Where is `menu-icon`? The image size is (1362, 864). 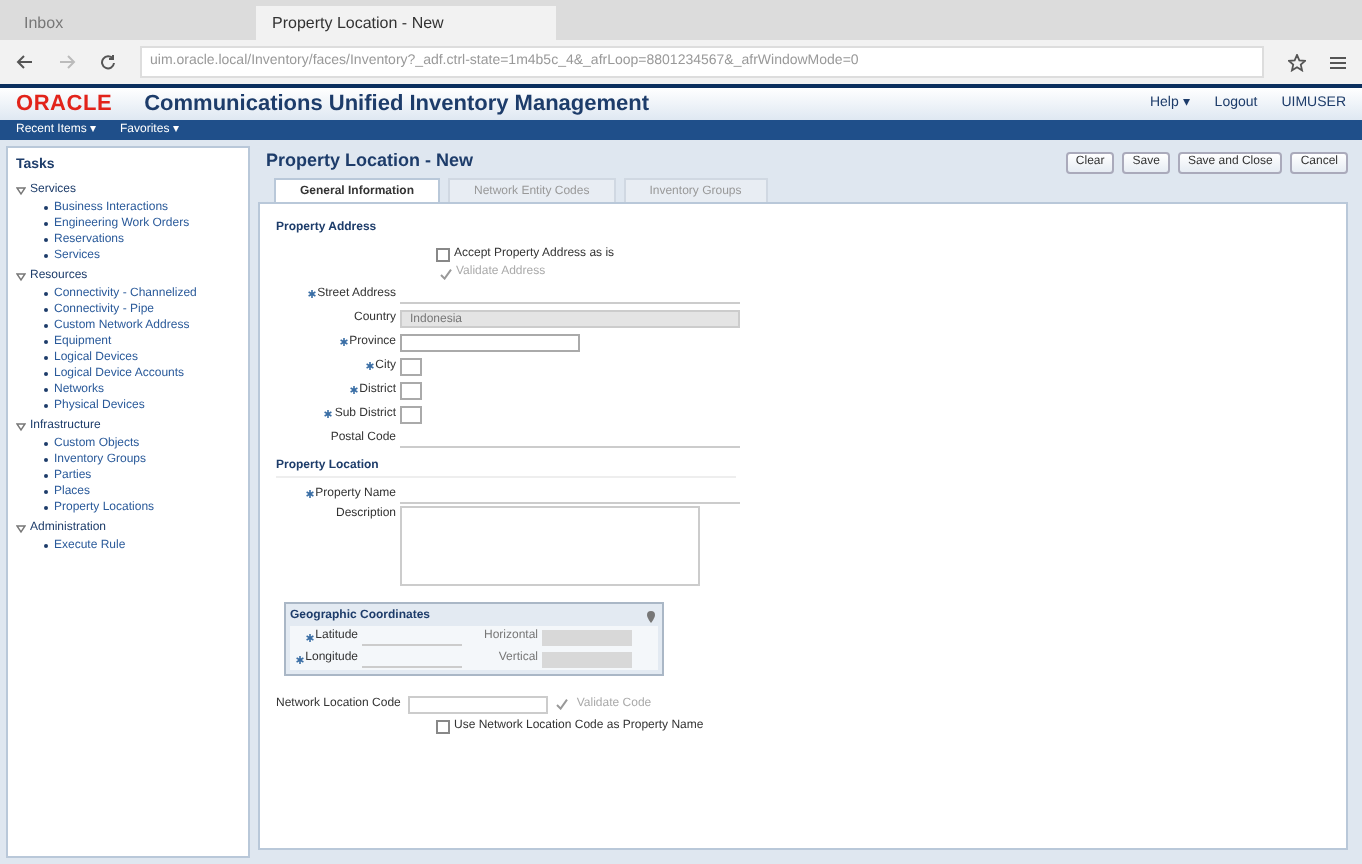 menu-icon is located at coordinates (1338, 62).